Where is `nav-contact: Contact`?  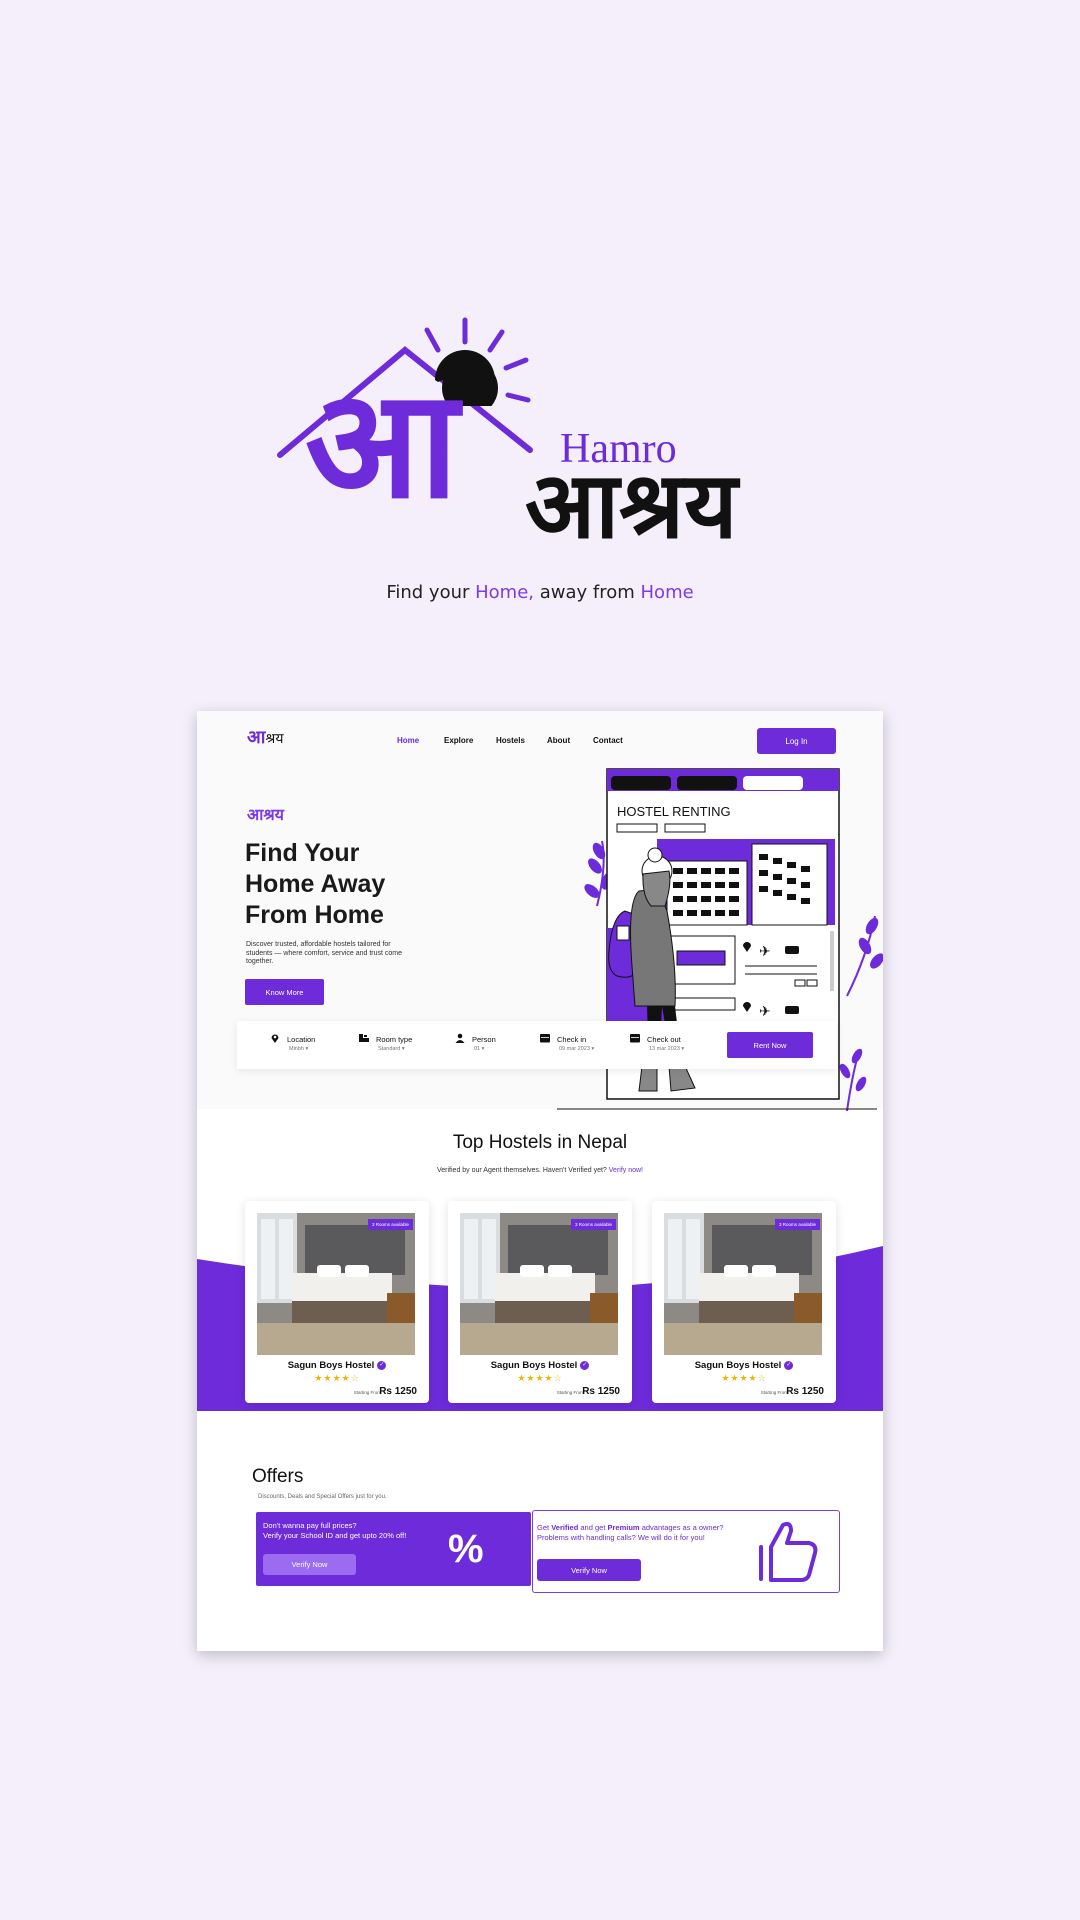 nav-contact: Contact is located at coordinates (608, 740).